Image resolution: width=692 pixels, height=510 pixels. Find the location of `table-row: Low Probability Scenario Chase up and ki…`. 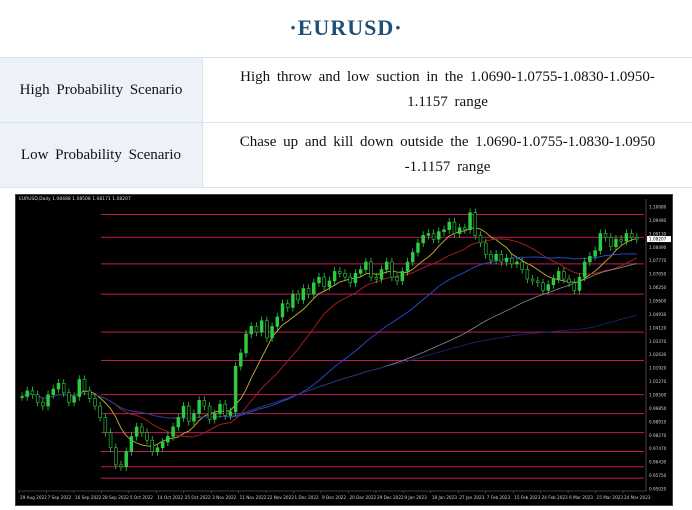

table-row: Low Probability Scenario Chase up and ki… is located at coordinates (346, 155).